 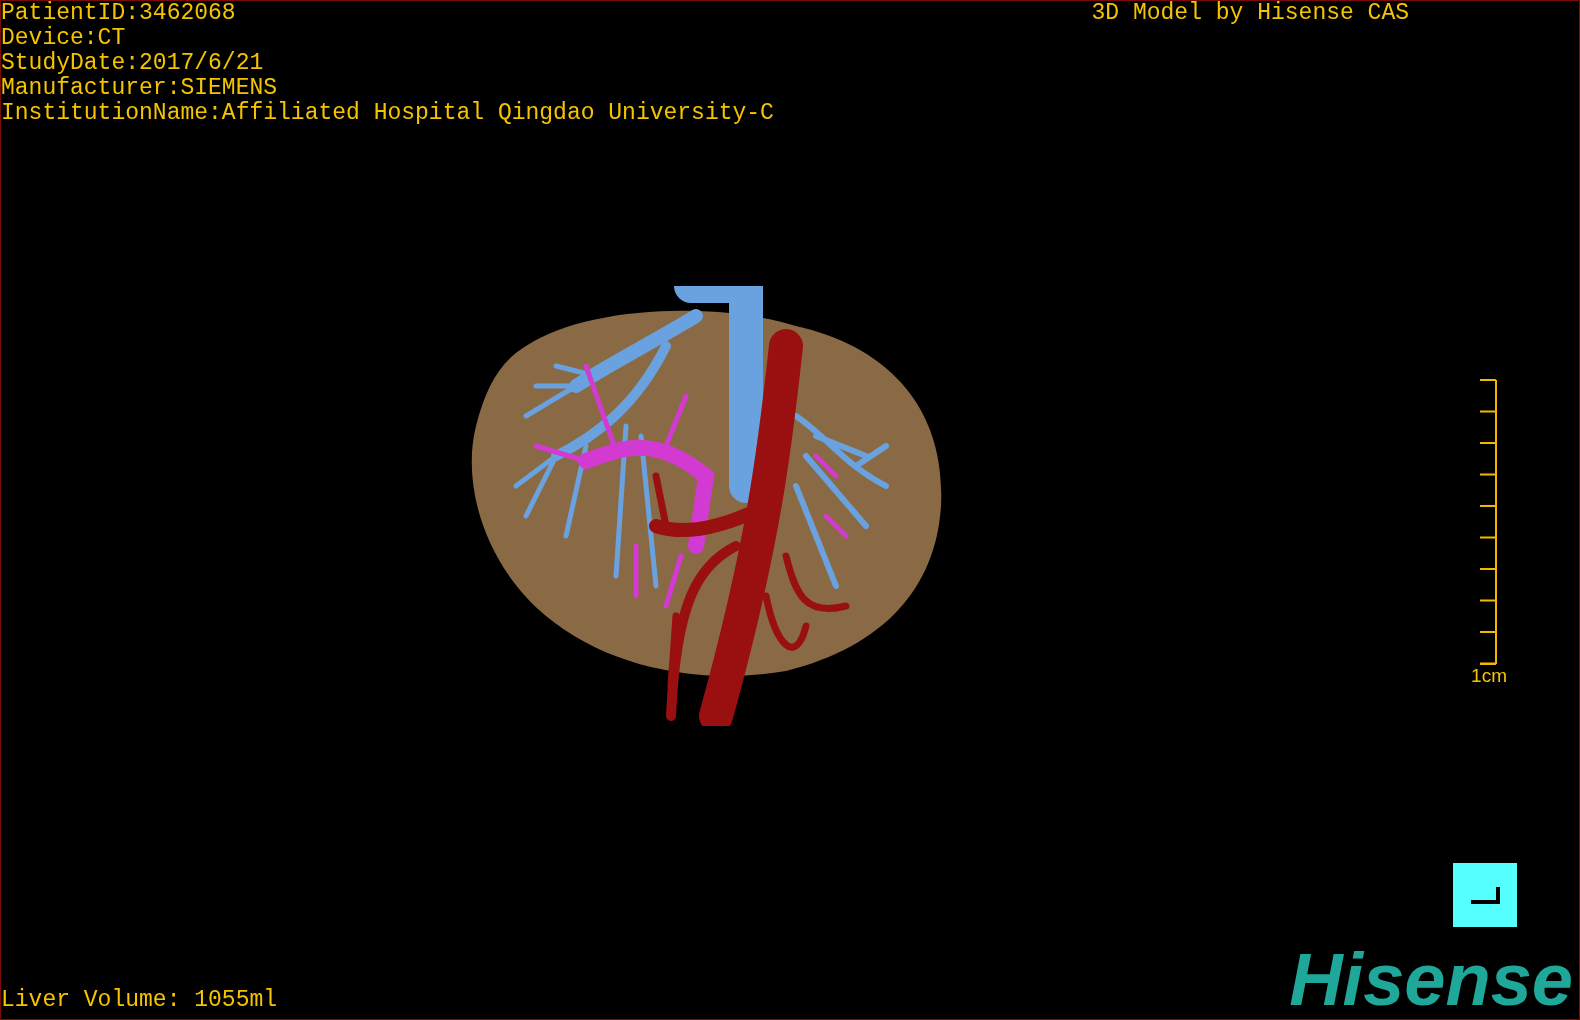 I want to click on liver-volume-text: Liver Volume: 1055ml, so click(x=139, y=1000).